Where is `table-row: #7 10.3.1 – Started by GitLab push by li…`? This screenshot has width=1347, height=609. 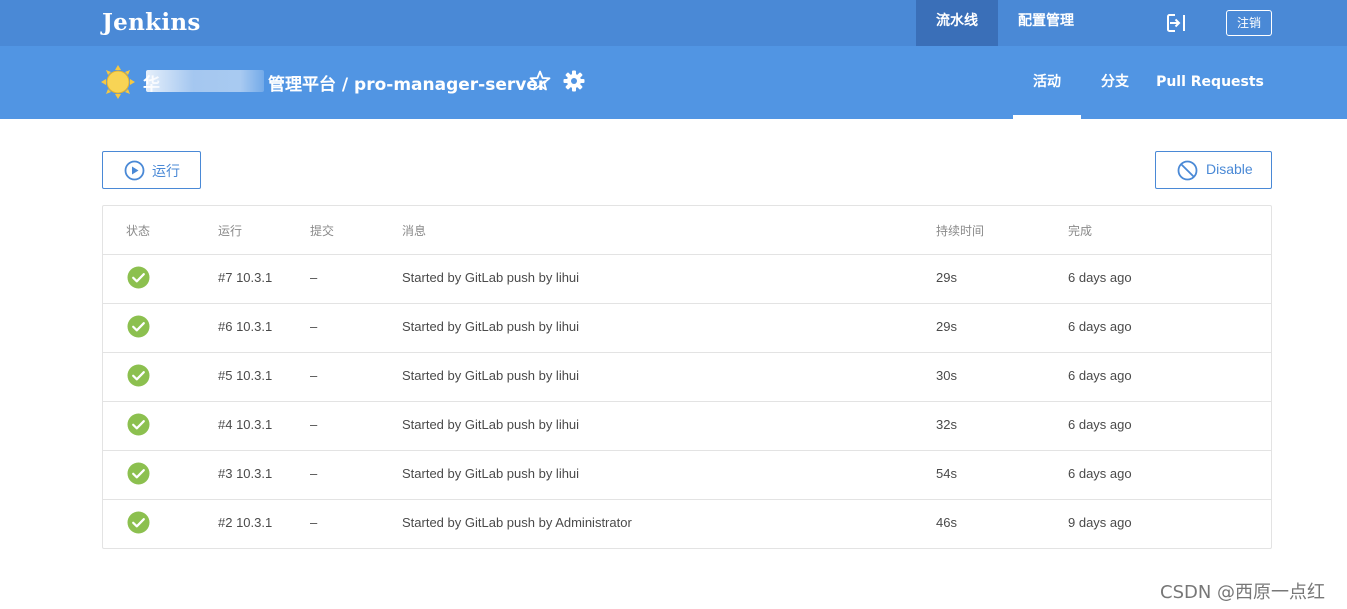
table-row: #7 10.3.1 – Started by GitLab push by li… is located at coordinates (687, 279).